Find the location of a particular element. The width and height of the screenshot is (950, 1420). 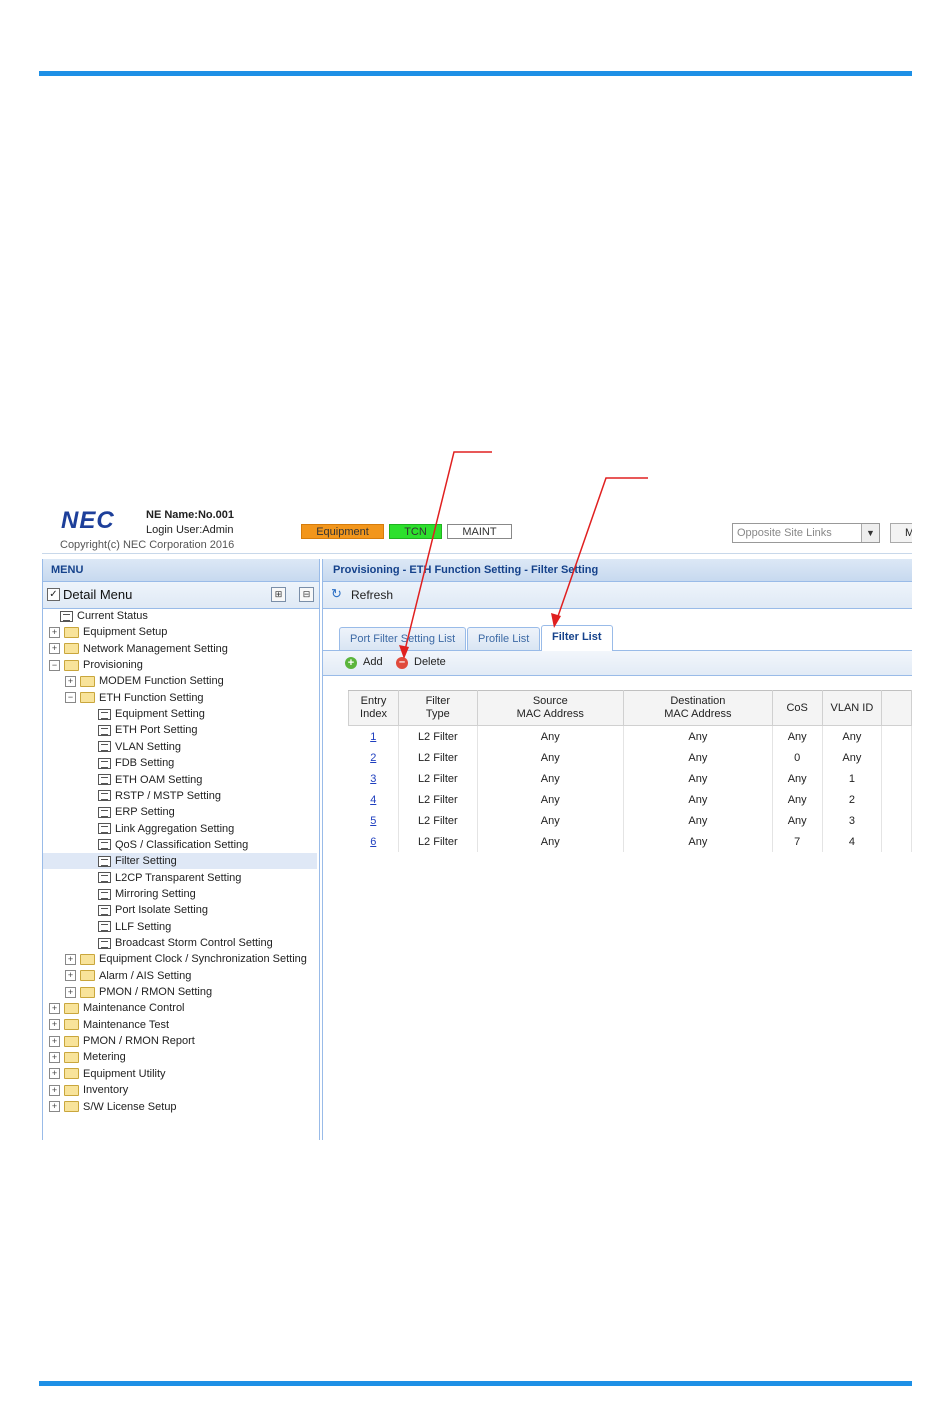

tree-item: + Inventory is located at coordinates (85, 1090).